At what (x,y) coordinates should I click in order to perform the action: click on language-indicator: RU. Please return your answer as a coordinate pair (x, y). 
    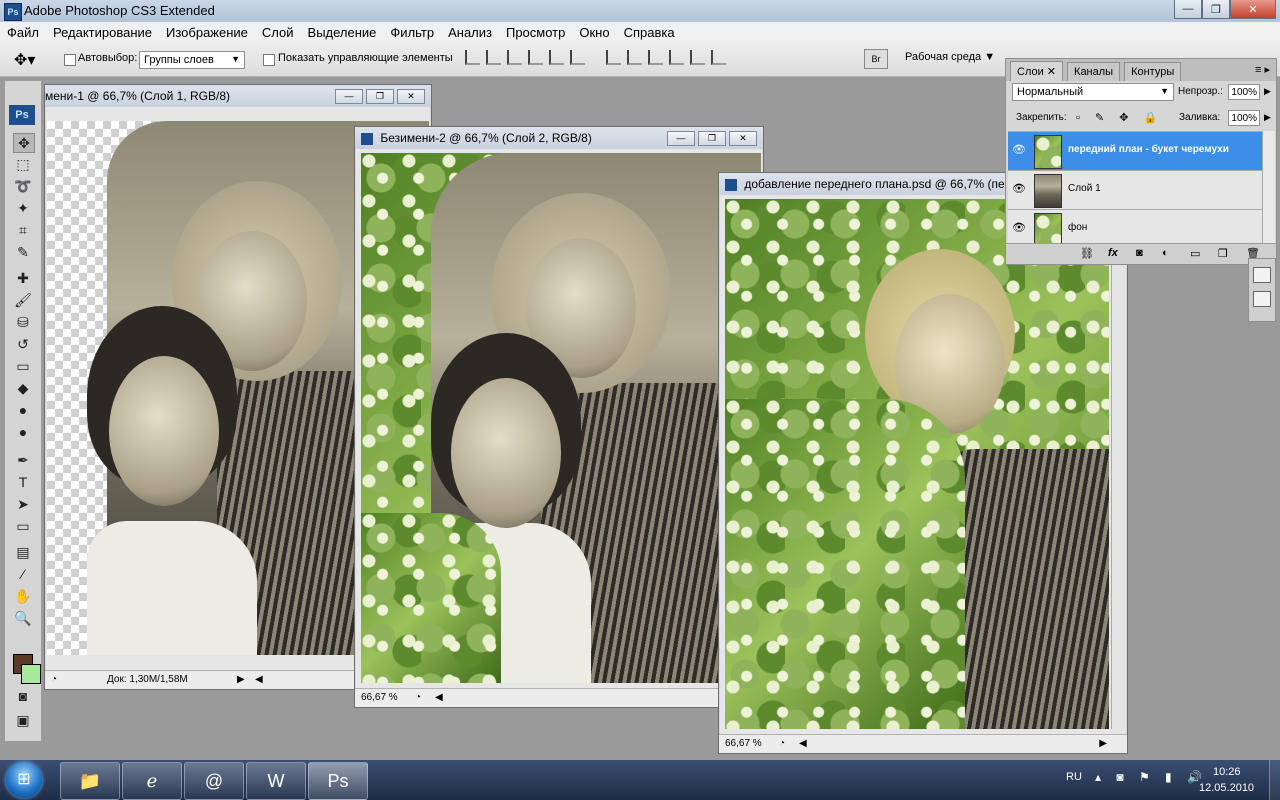
    Looking at the image, I should click on (1074, 777).